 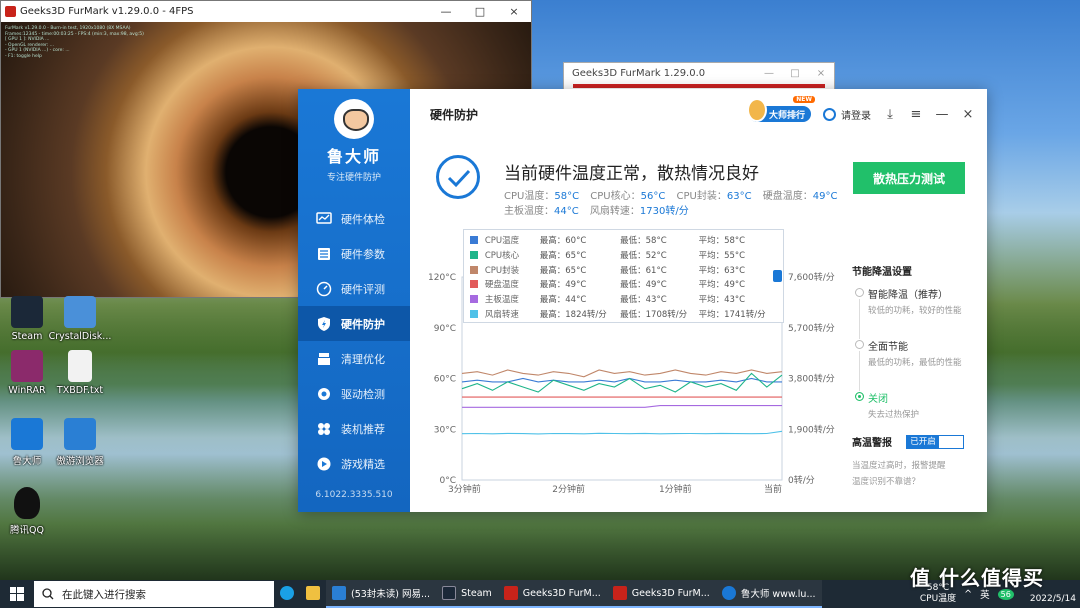 What do you see at coordinates (623, 313) in the screenshot?
I see `legend-row: 风扇转速 最高：1824转/分 最低：1708转/分 平均：1741转/分` at bounding box center [623, 313].